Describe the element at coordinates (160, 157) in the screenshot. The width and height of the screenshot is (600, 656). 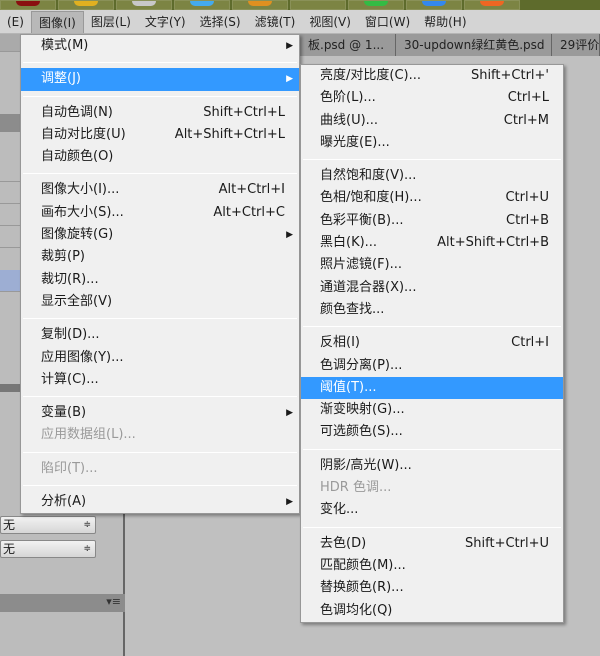
I see `menu-item: 自动颜色(O)` at that location.